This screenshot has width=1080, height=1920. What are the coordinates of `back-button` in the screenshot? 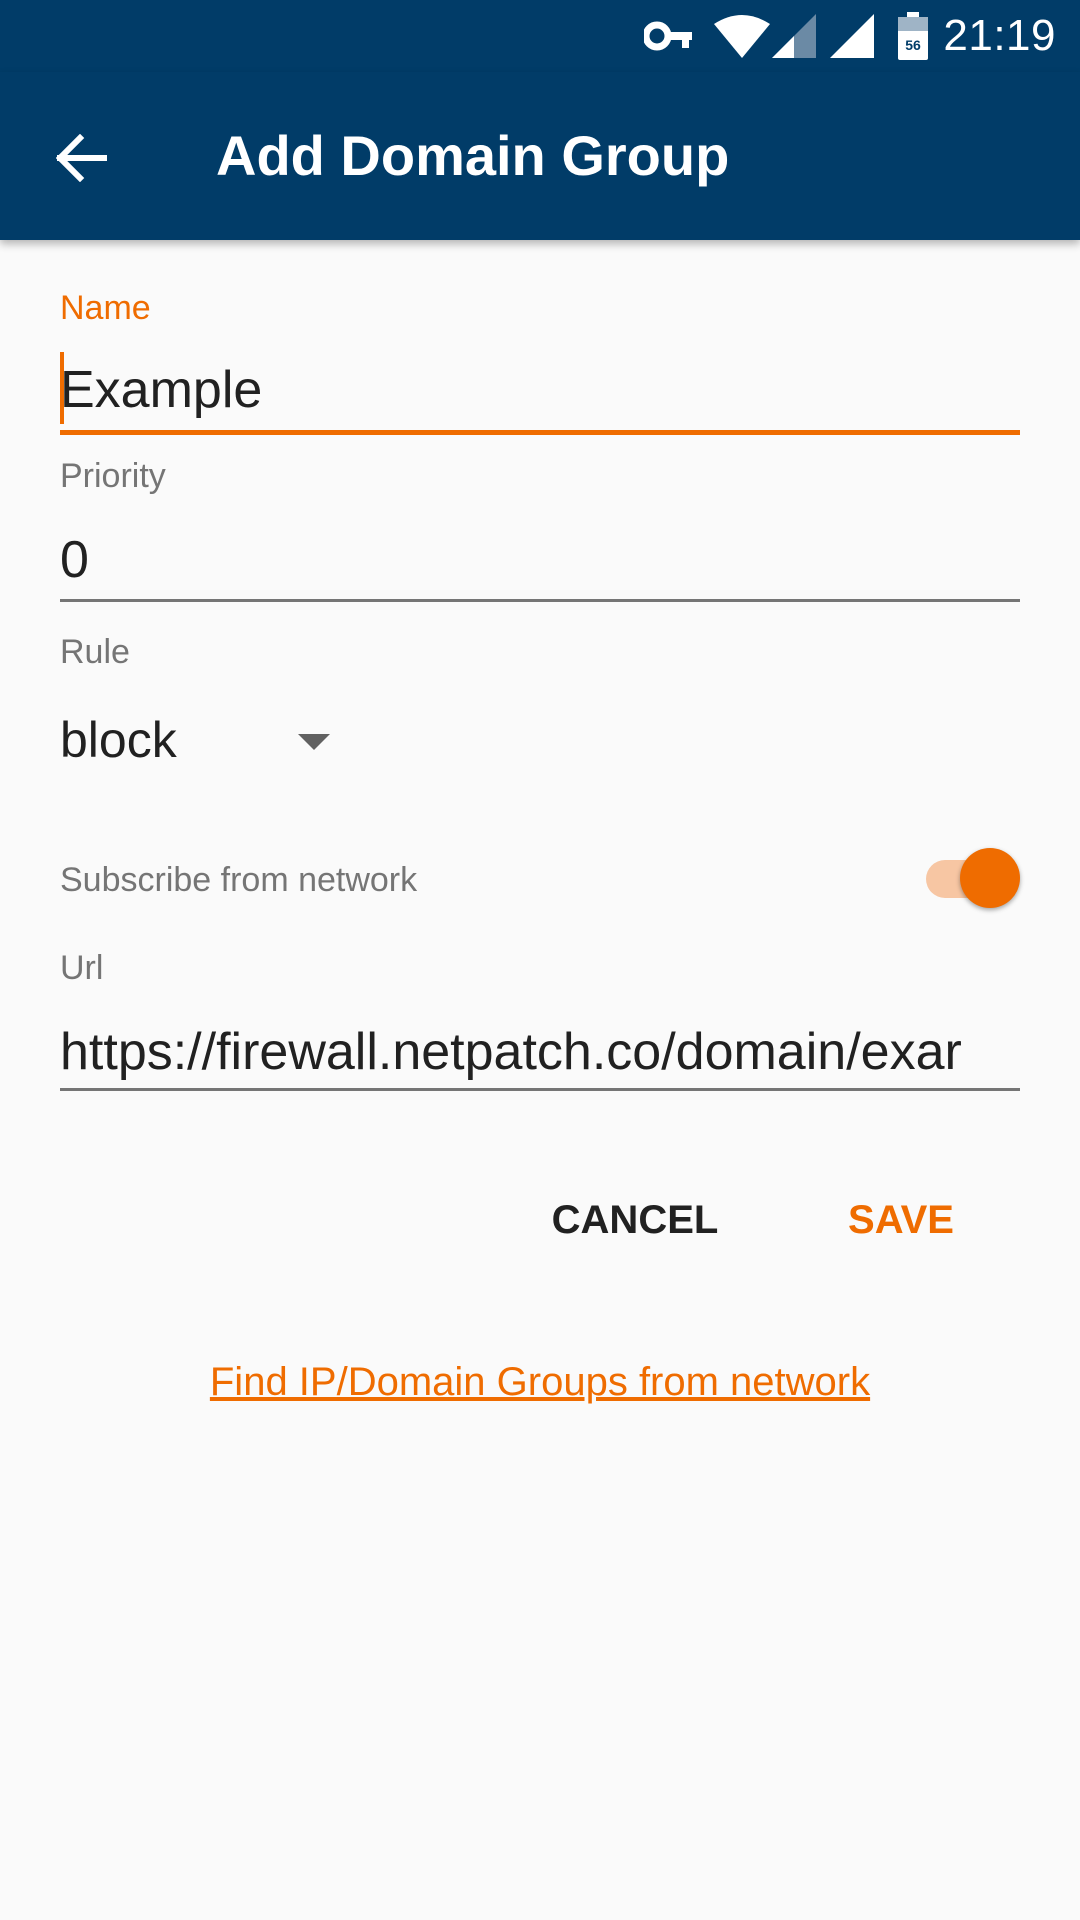 It's located at (82, 160).